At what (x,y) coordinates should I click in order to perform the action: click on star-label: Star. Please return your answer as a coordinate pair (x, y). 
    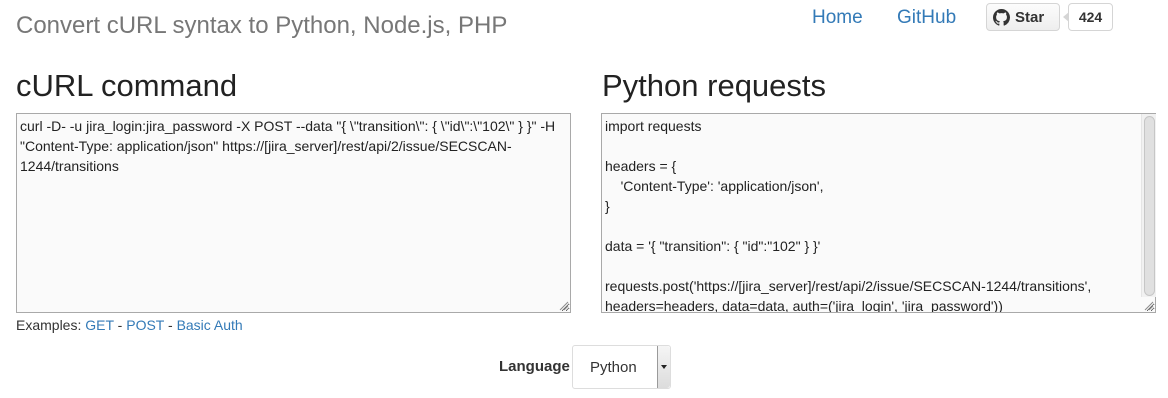
    Looking at the image, I should click on (1030, 17).